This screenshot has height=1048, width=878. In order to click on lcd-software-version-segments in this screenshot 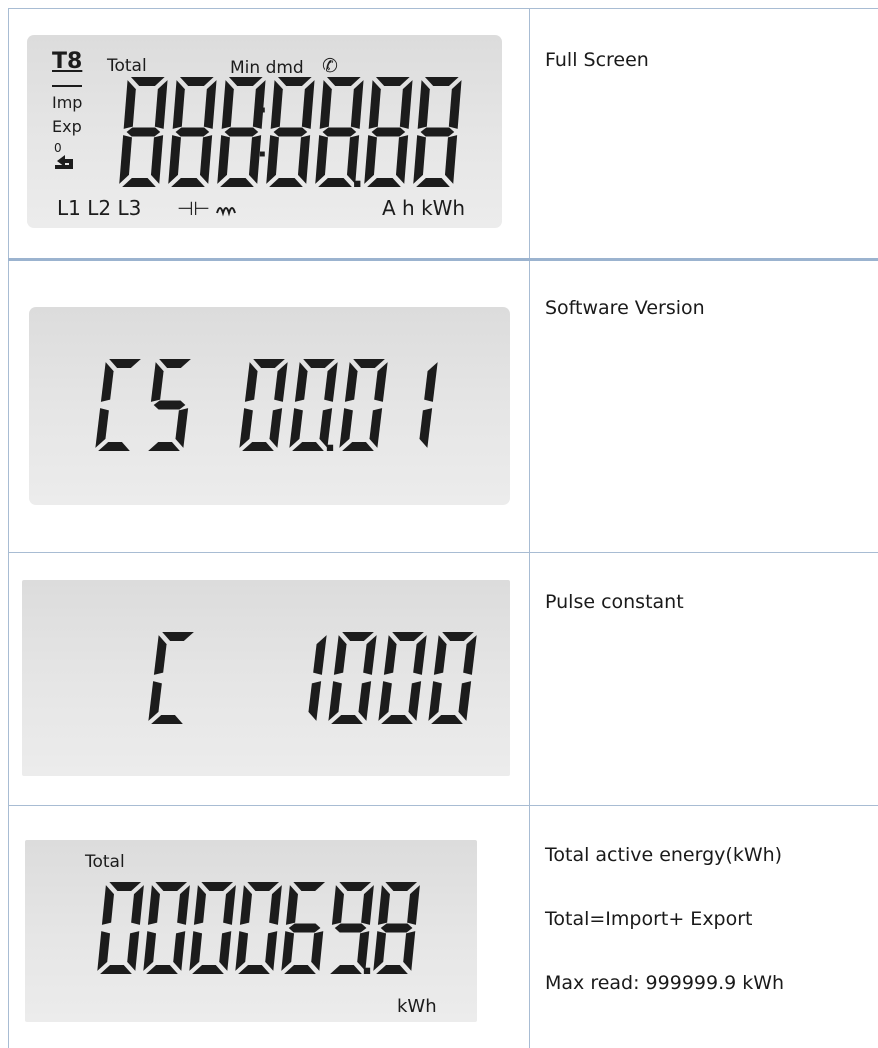, I will do `click(266, 405)`.